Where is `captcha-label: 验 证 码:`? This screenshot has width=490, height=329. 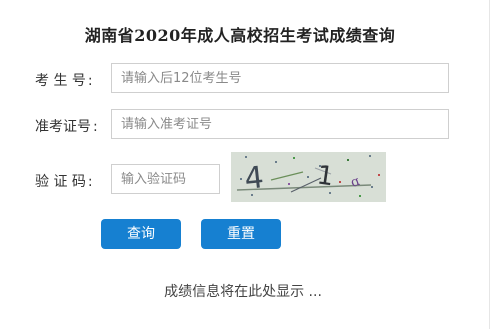 captcha-label: 验 证 码: is located at coordinates (64, 181).